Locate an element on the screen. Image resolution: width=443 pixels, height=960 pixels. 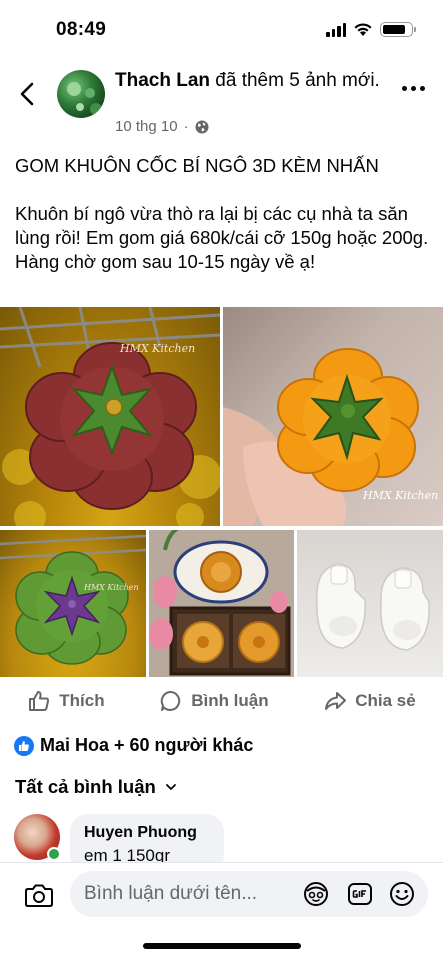
photo-1: HMX Kitchen is located at coordinates (110, 416).